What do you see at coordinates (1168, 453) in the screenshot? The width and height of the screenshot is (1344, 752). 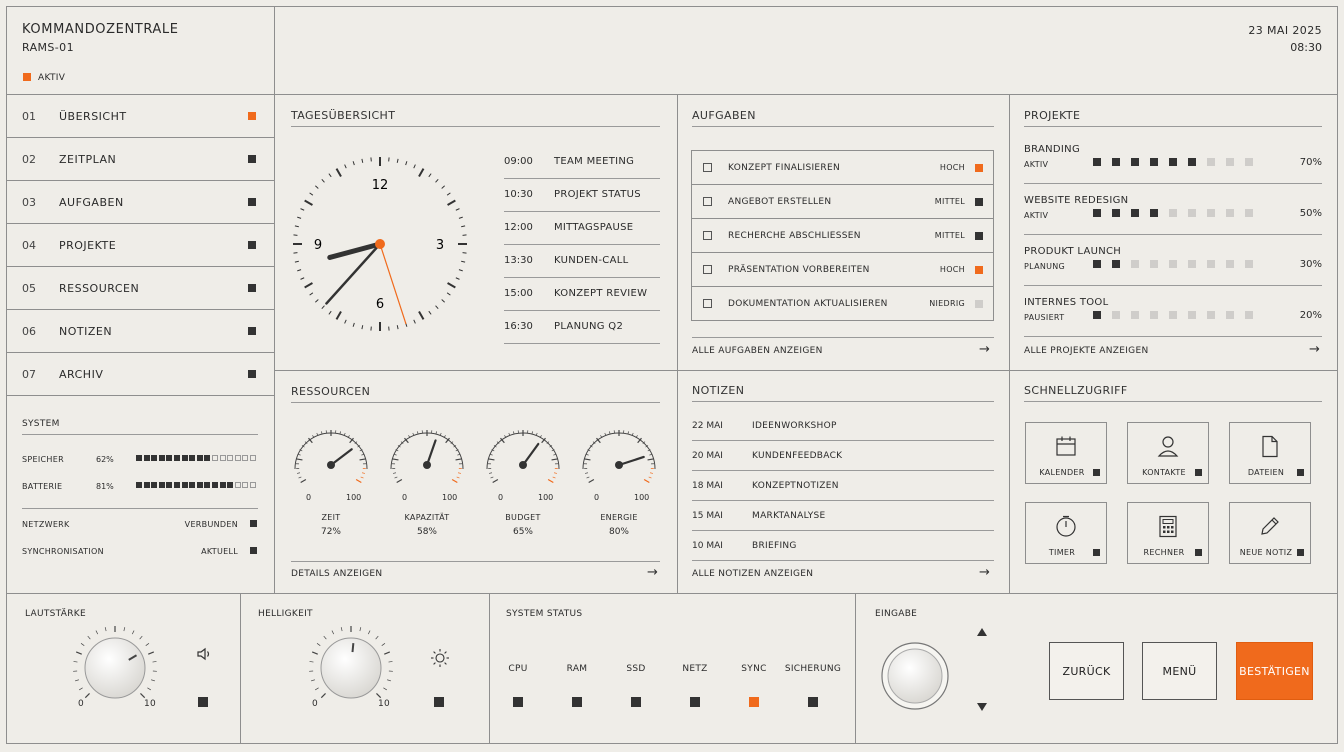 I see `quick-kontakte-button: KONTAKTE` at bounding box center [1168, 453].